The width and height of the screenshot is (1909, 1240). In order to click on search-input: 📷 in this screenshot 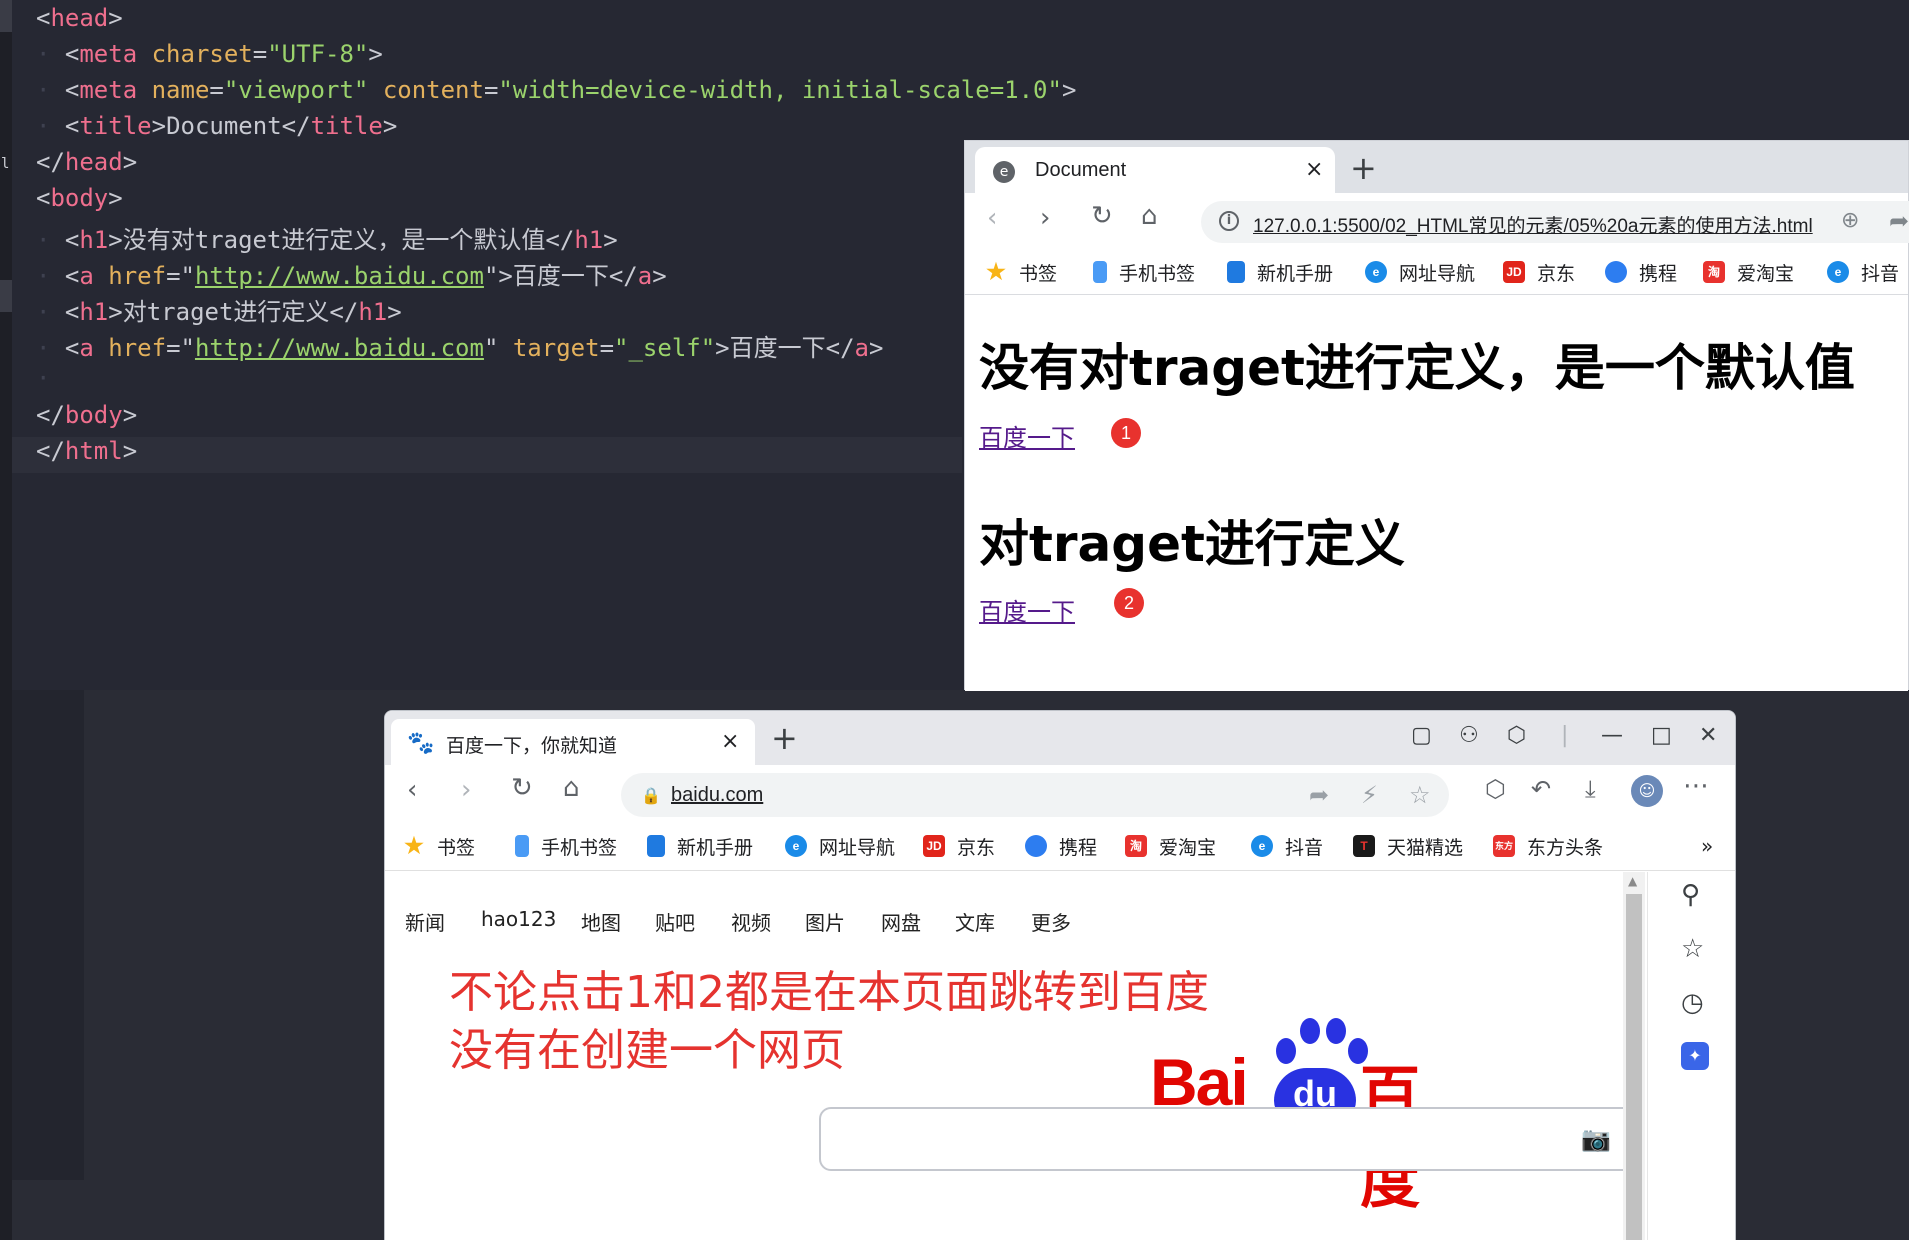, I will do `click(1231, 1139)`.